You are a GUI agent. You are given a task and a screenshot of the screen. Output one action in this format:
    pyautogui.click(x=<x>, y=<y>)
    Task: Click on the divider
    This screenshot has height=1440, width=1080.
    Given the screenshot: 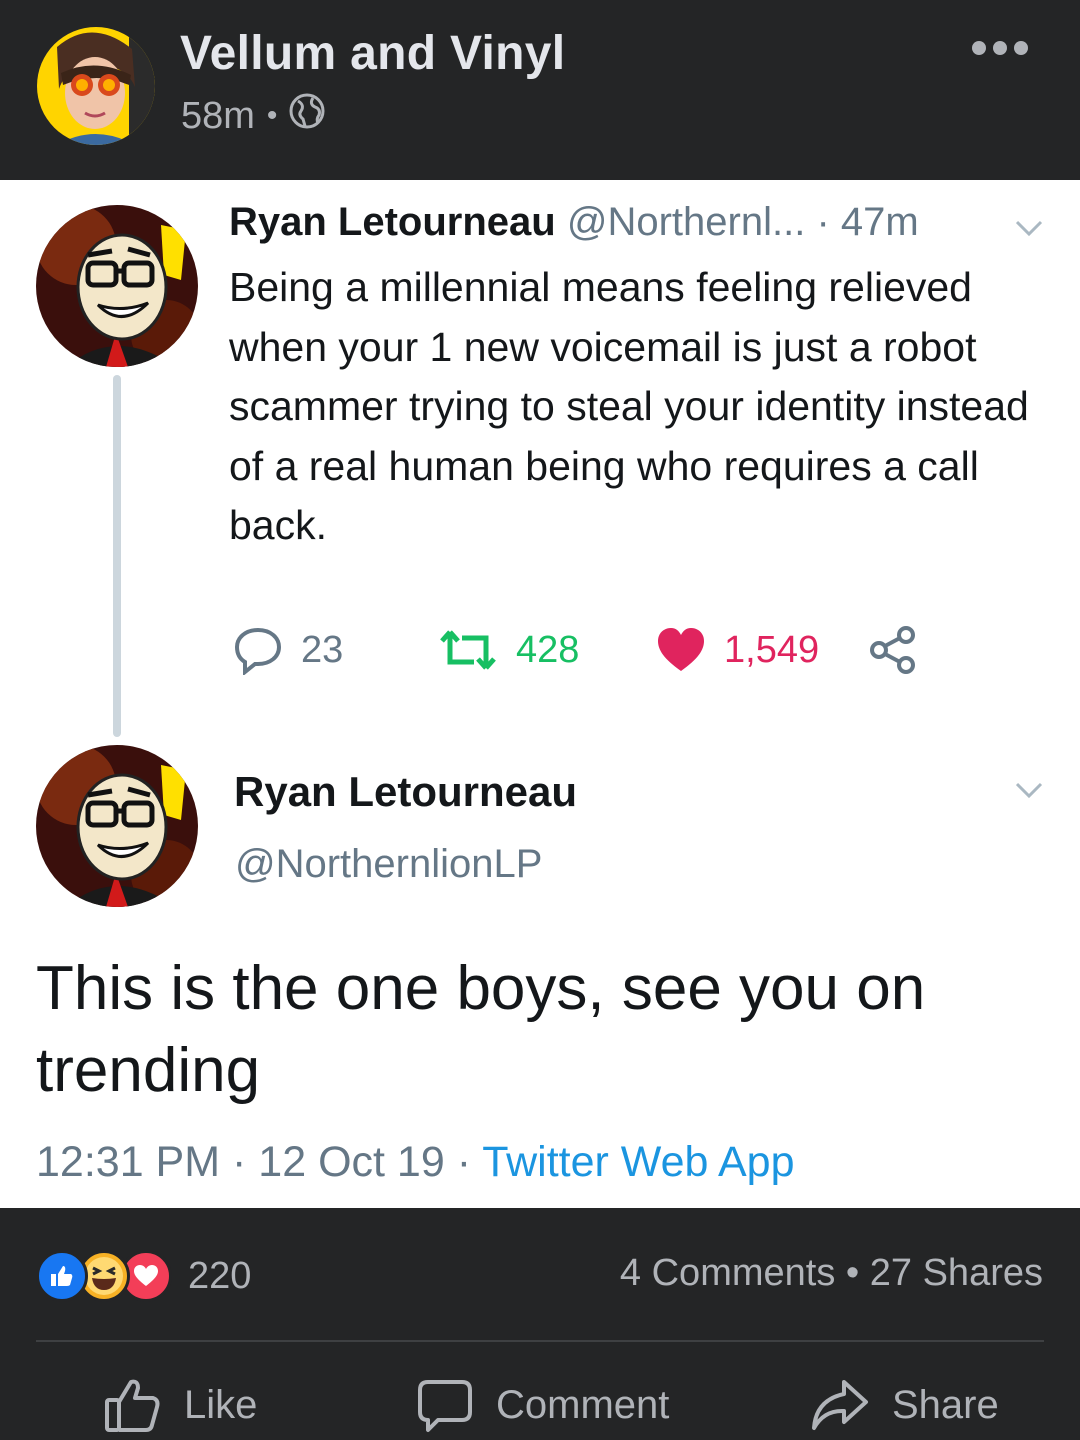 What is the action you would take?
    pyautogui.click(x=540, y=1341)
    